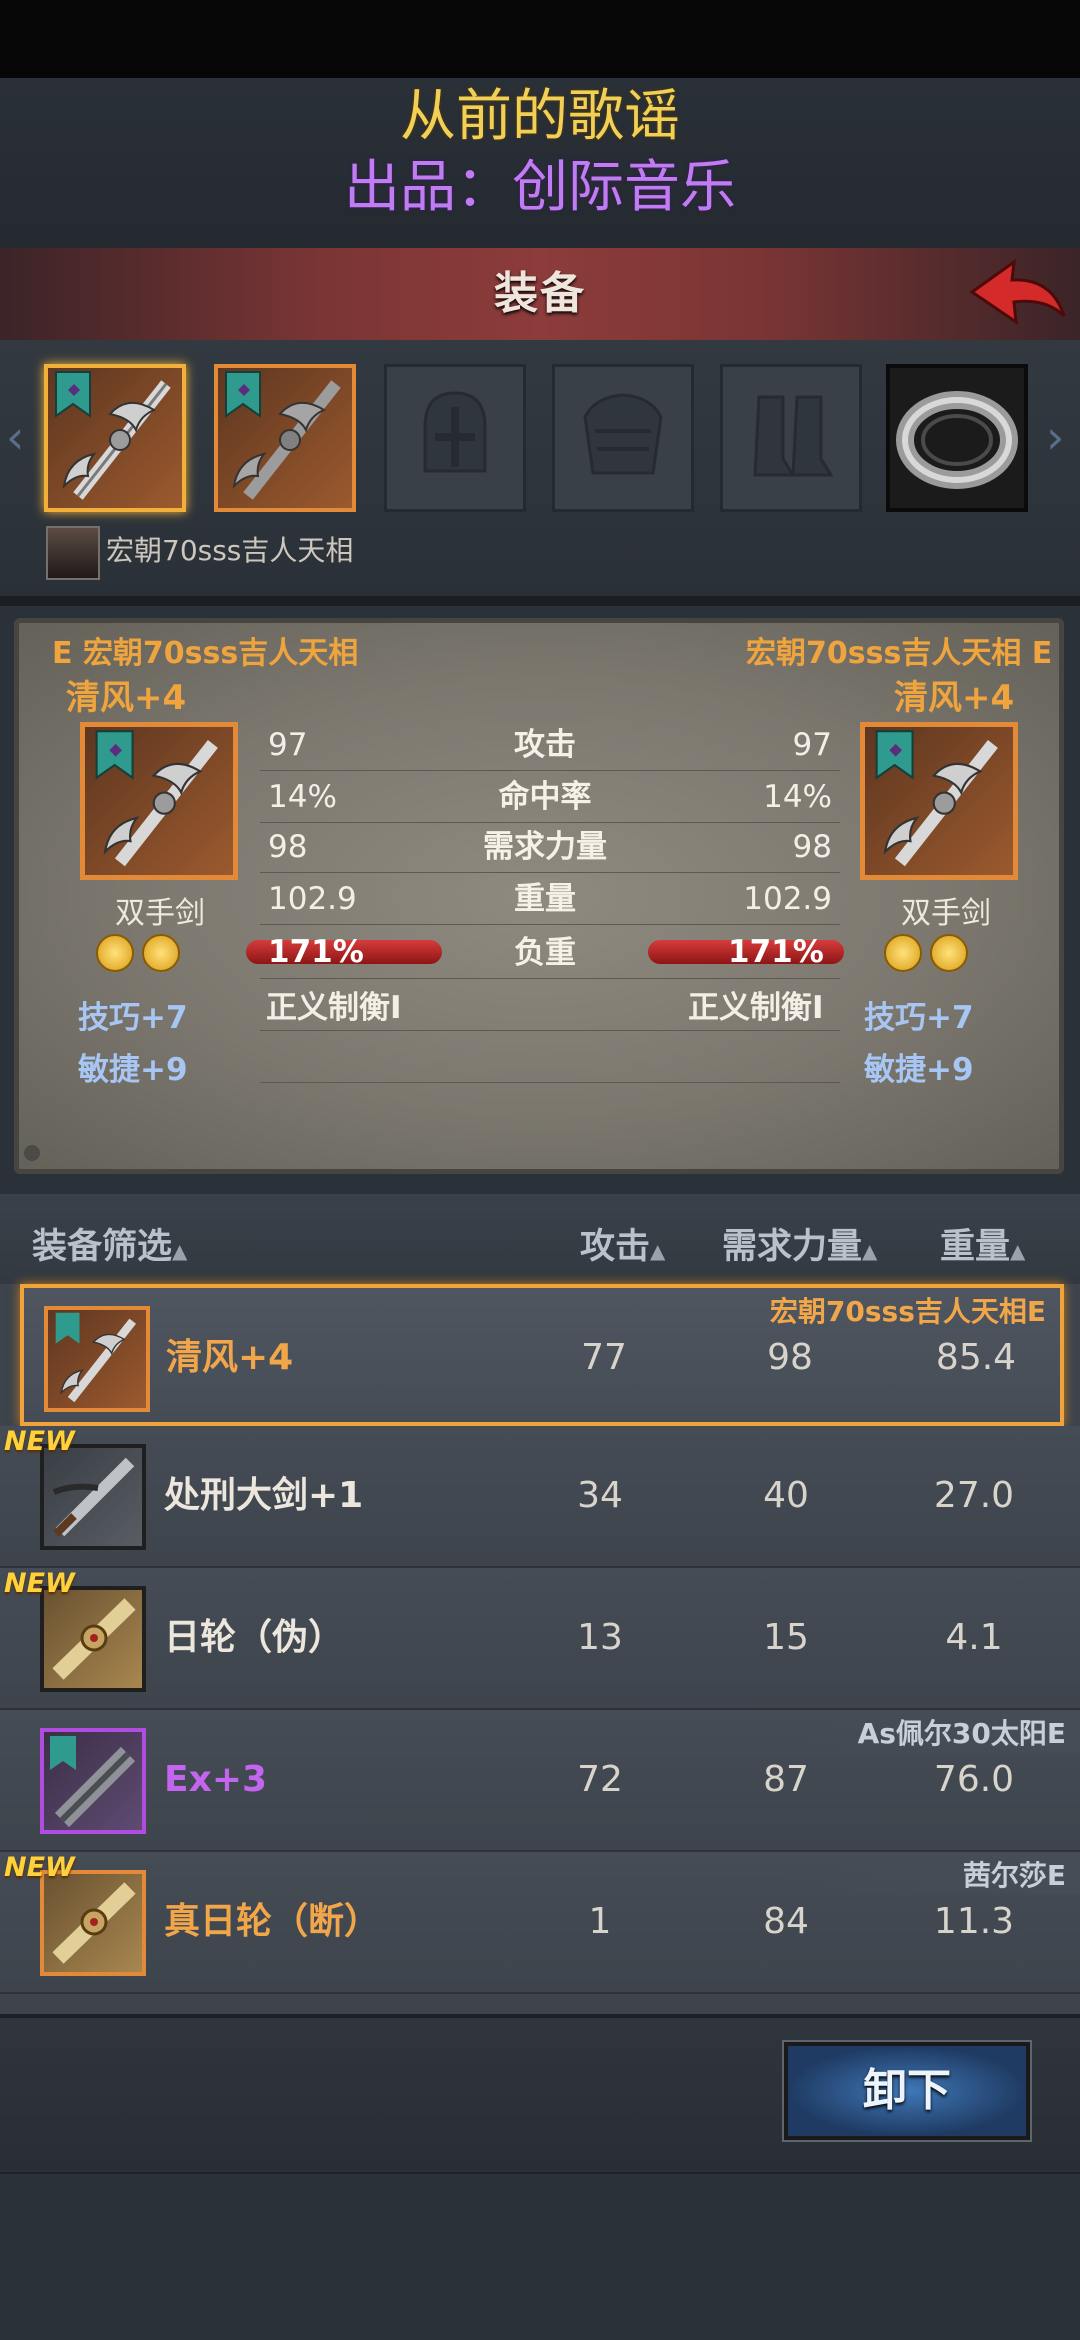 The width and height of the screenshot is (1080, 2340). What do you see at coordinates (974, 1921) in the screenshot?
I see `item-weight: 11.3` at bounding box center [974, 1921].